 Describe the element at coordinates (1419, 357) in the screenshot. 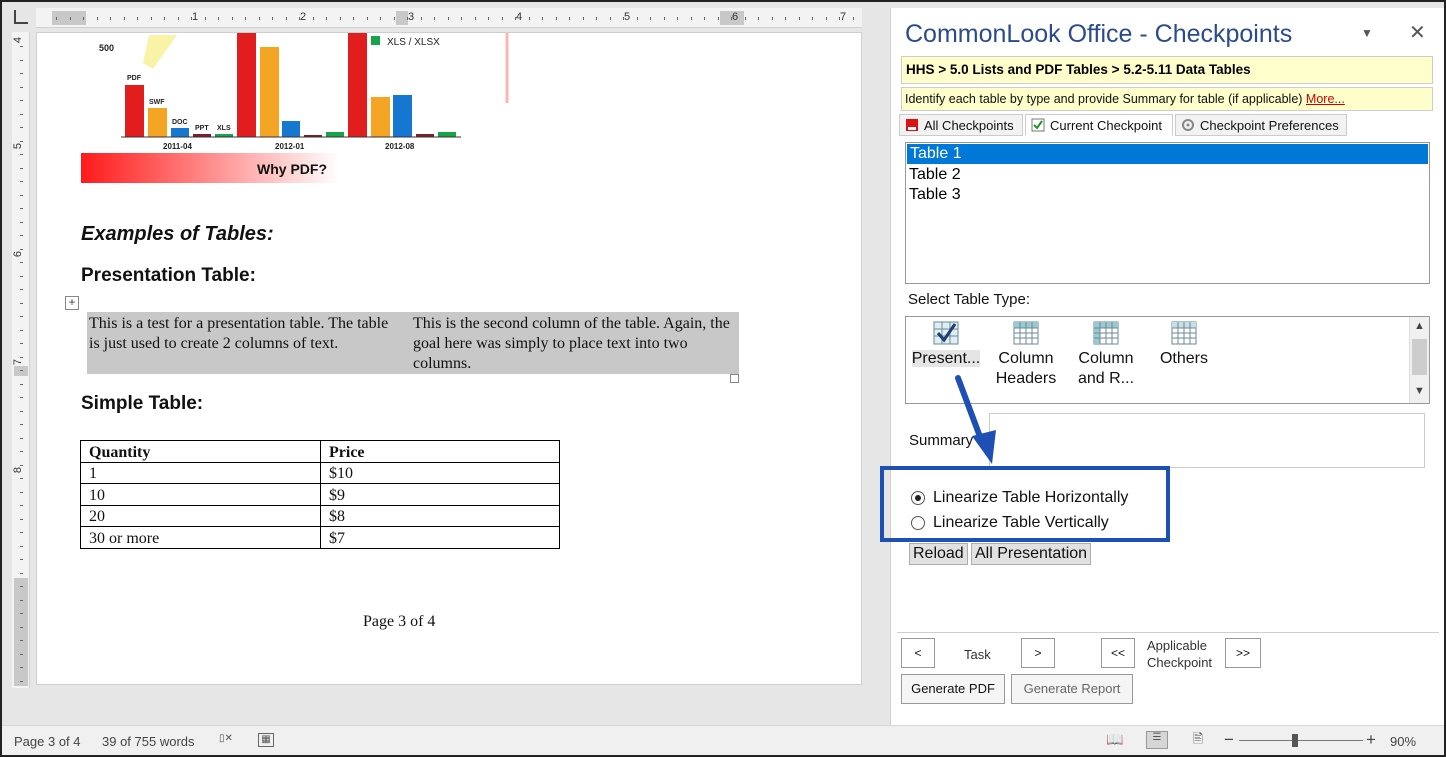

I see `scrollbar-thumb` at that location.